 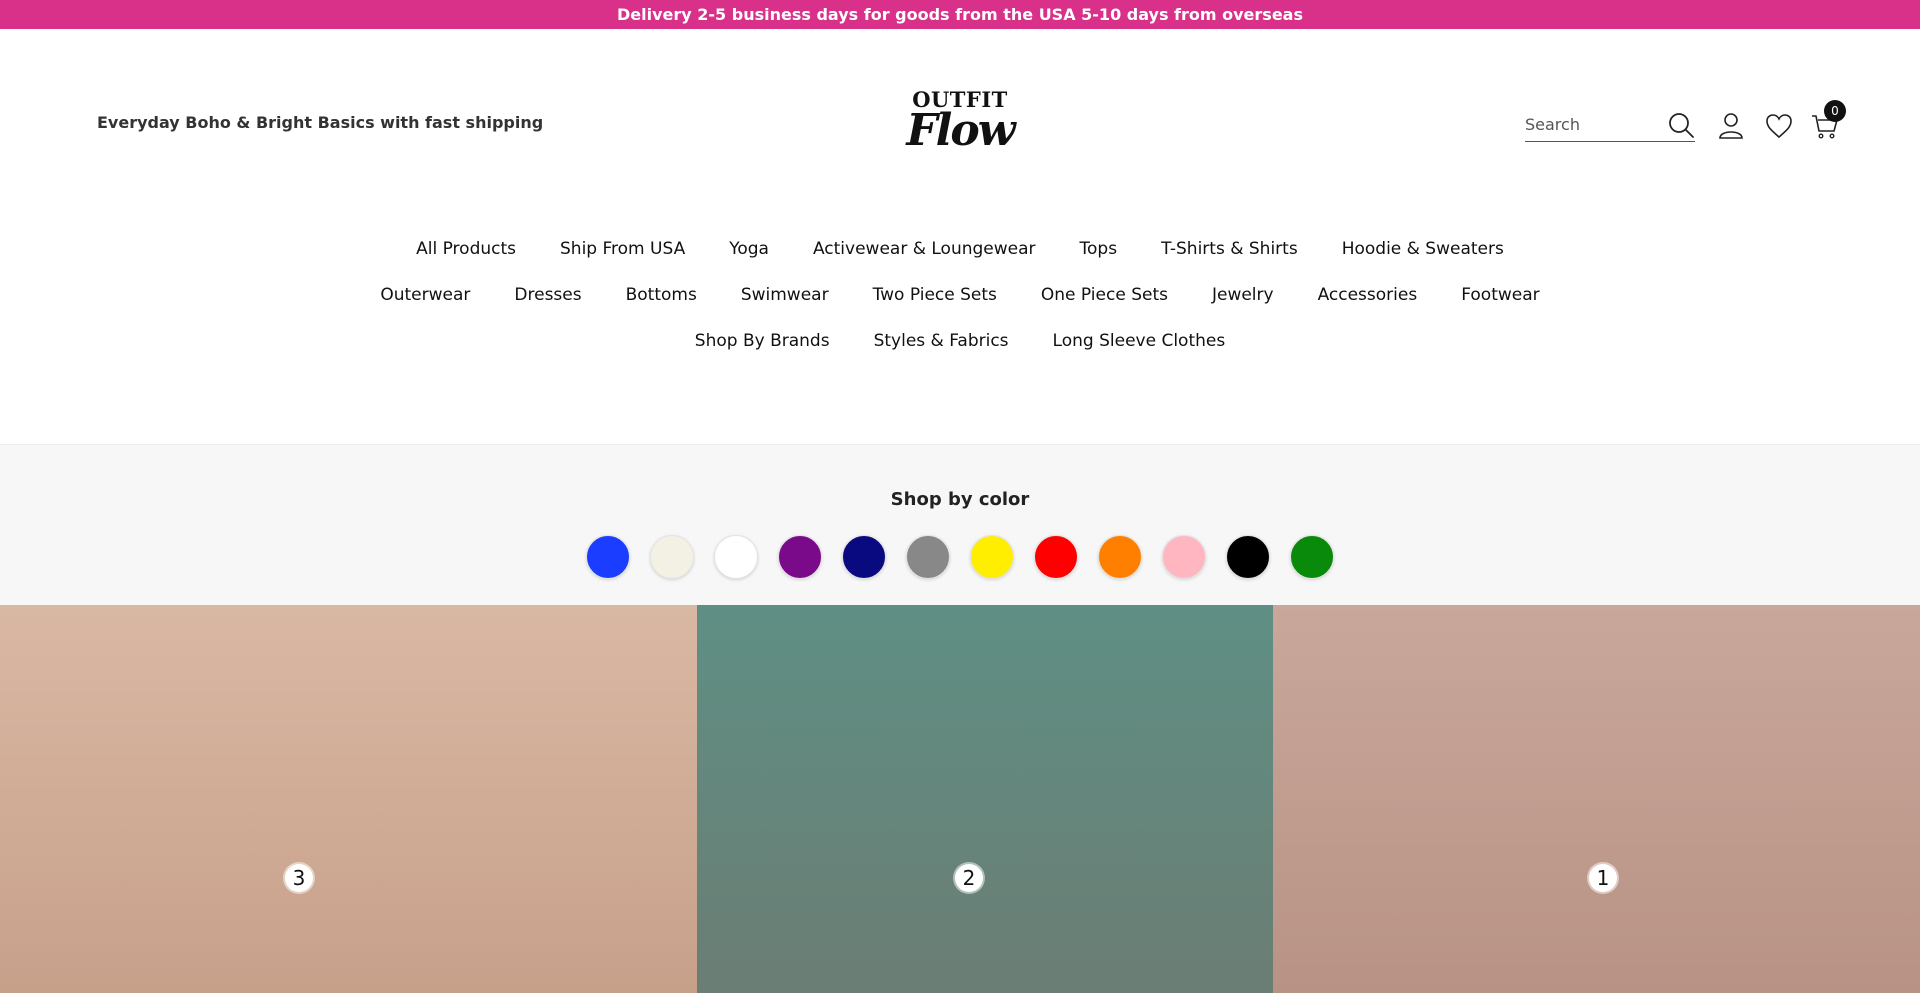 What do you see at coordinates (800, 557) in the screenshot?
I see `color-swatch-purple` at bounding box center [800, 557].